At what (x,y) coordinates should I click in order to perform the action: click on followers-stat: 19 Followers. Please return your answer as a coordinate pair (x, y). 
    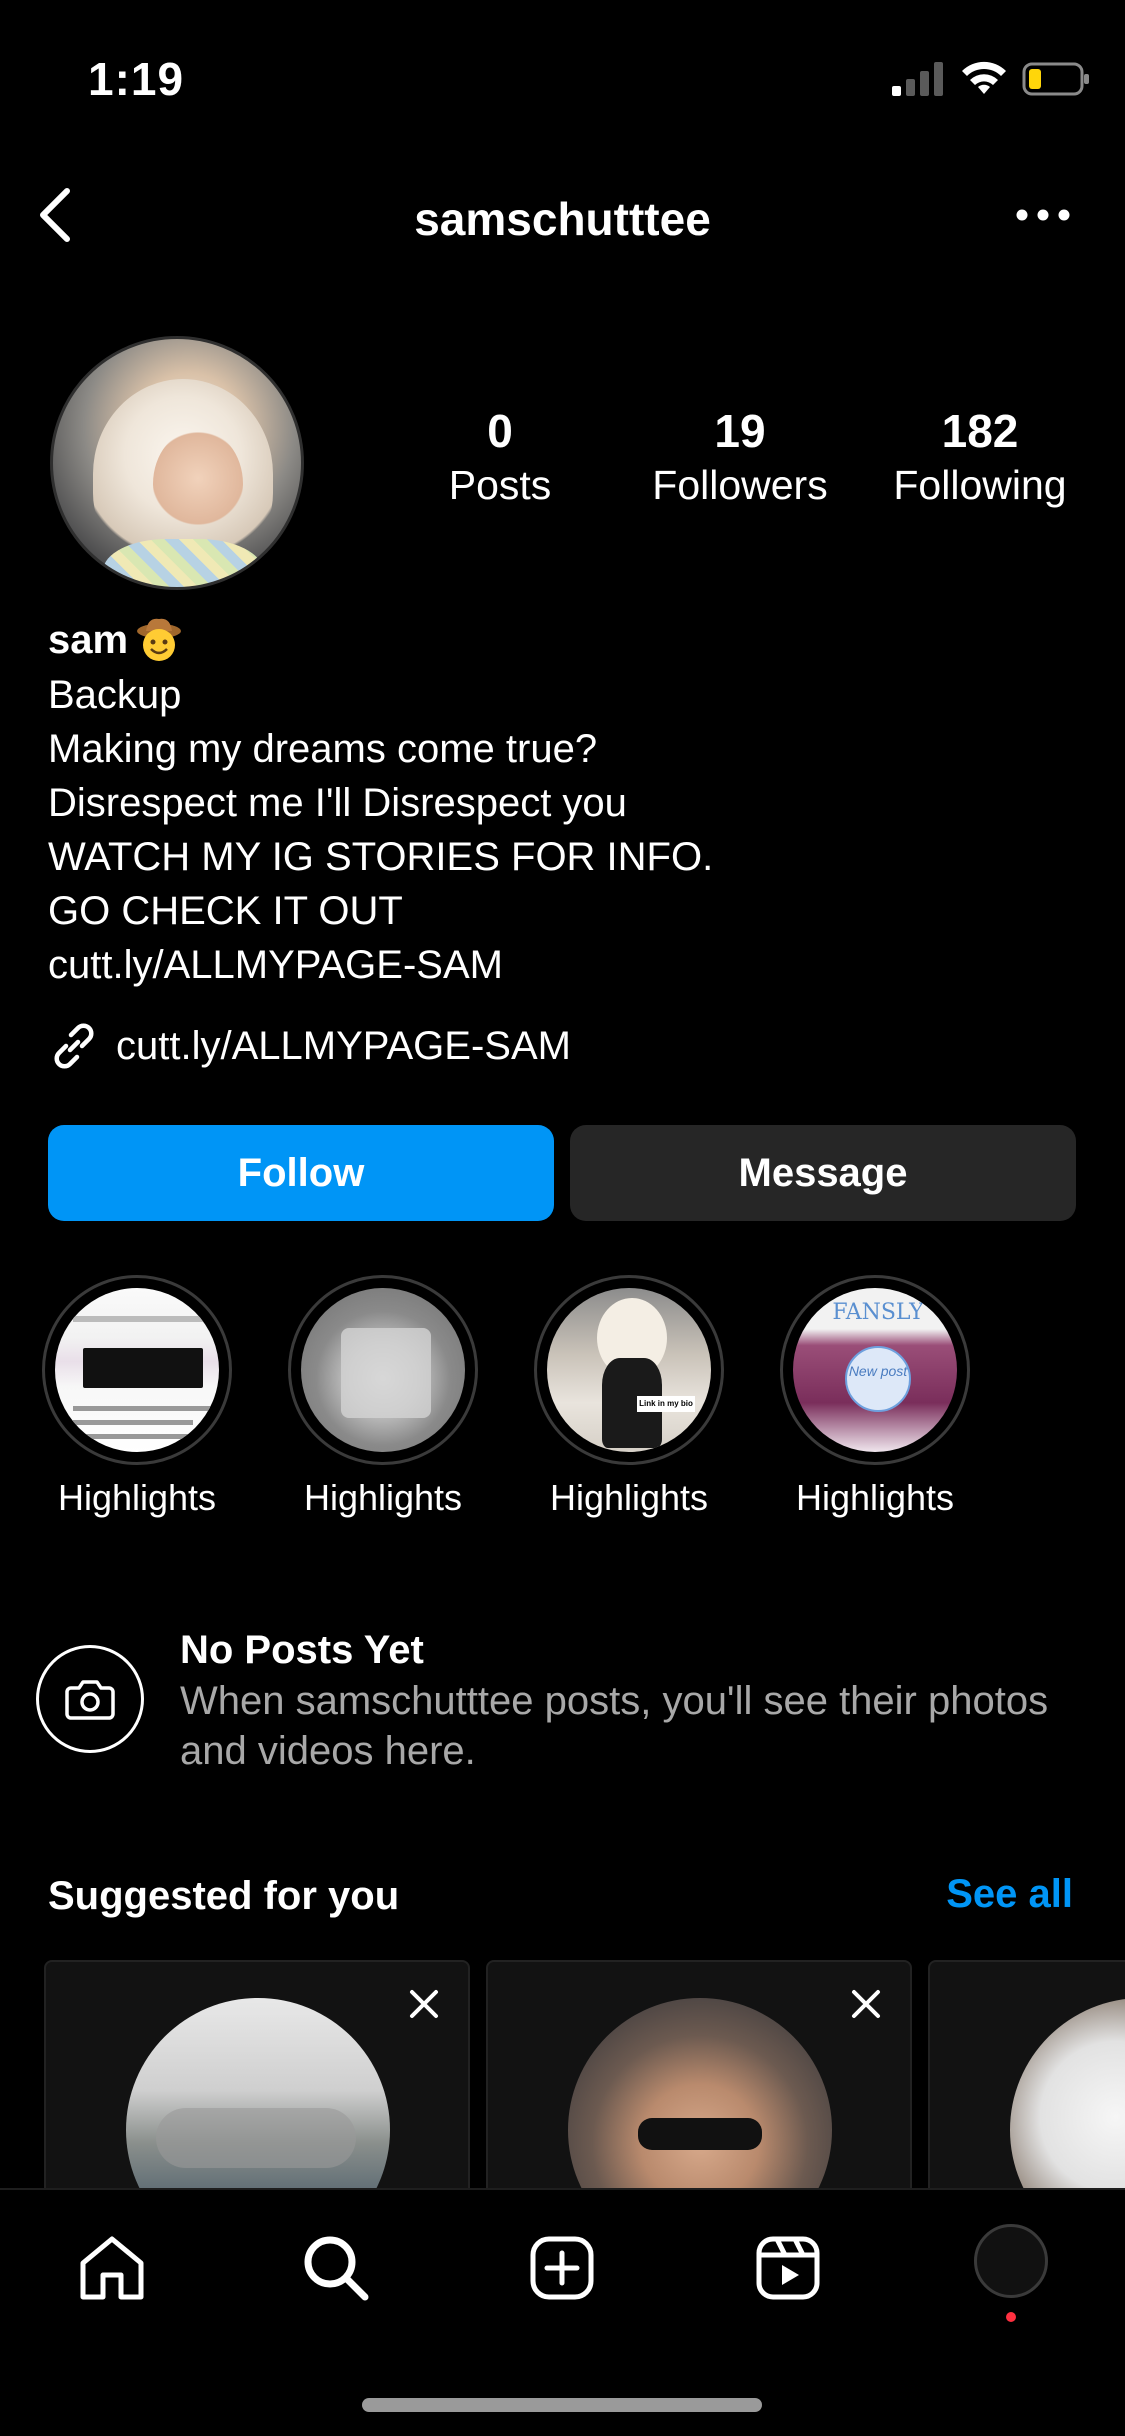
    Looking at the image, I should click on (740, 456).